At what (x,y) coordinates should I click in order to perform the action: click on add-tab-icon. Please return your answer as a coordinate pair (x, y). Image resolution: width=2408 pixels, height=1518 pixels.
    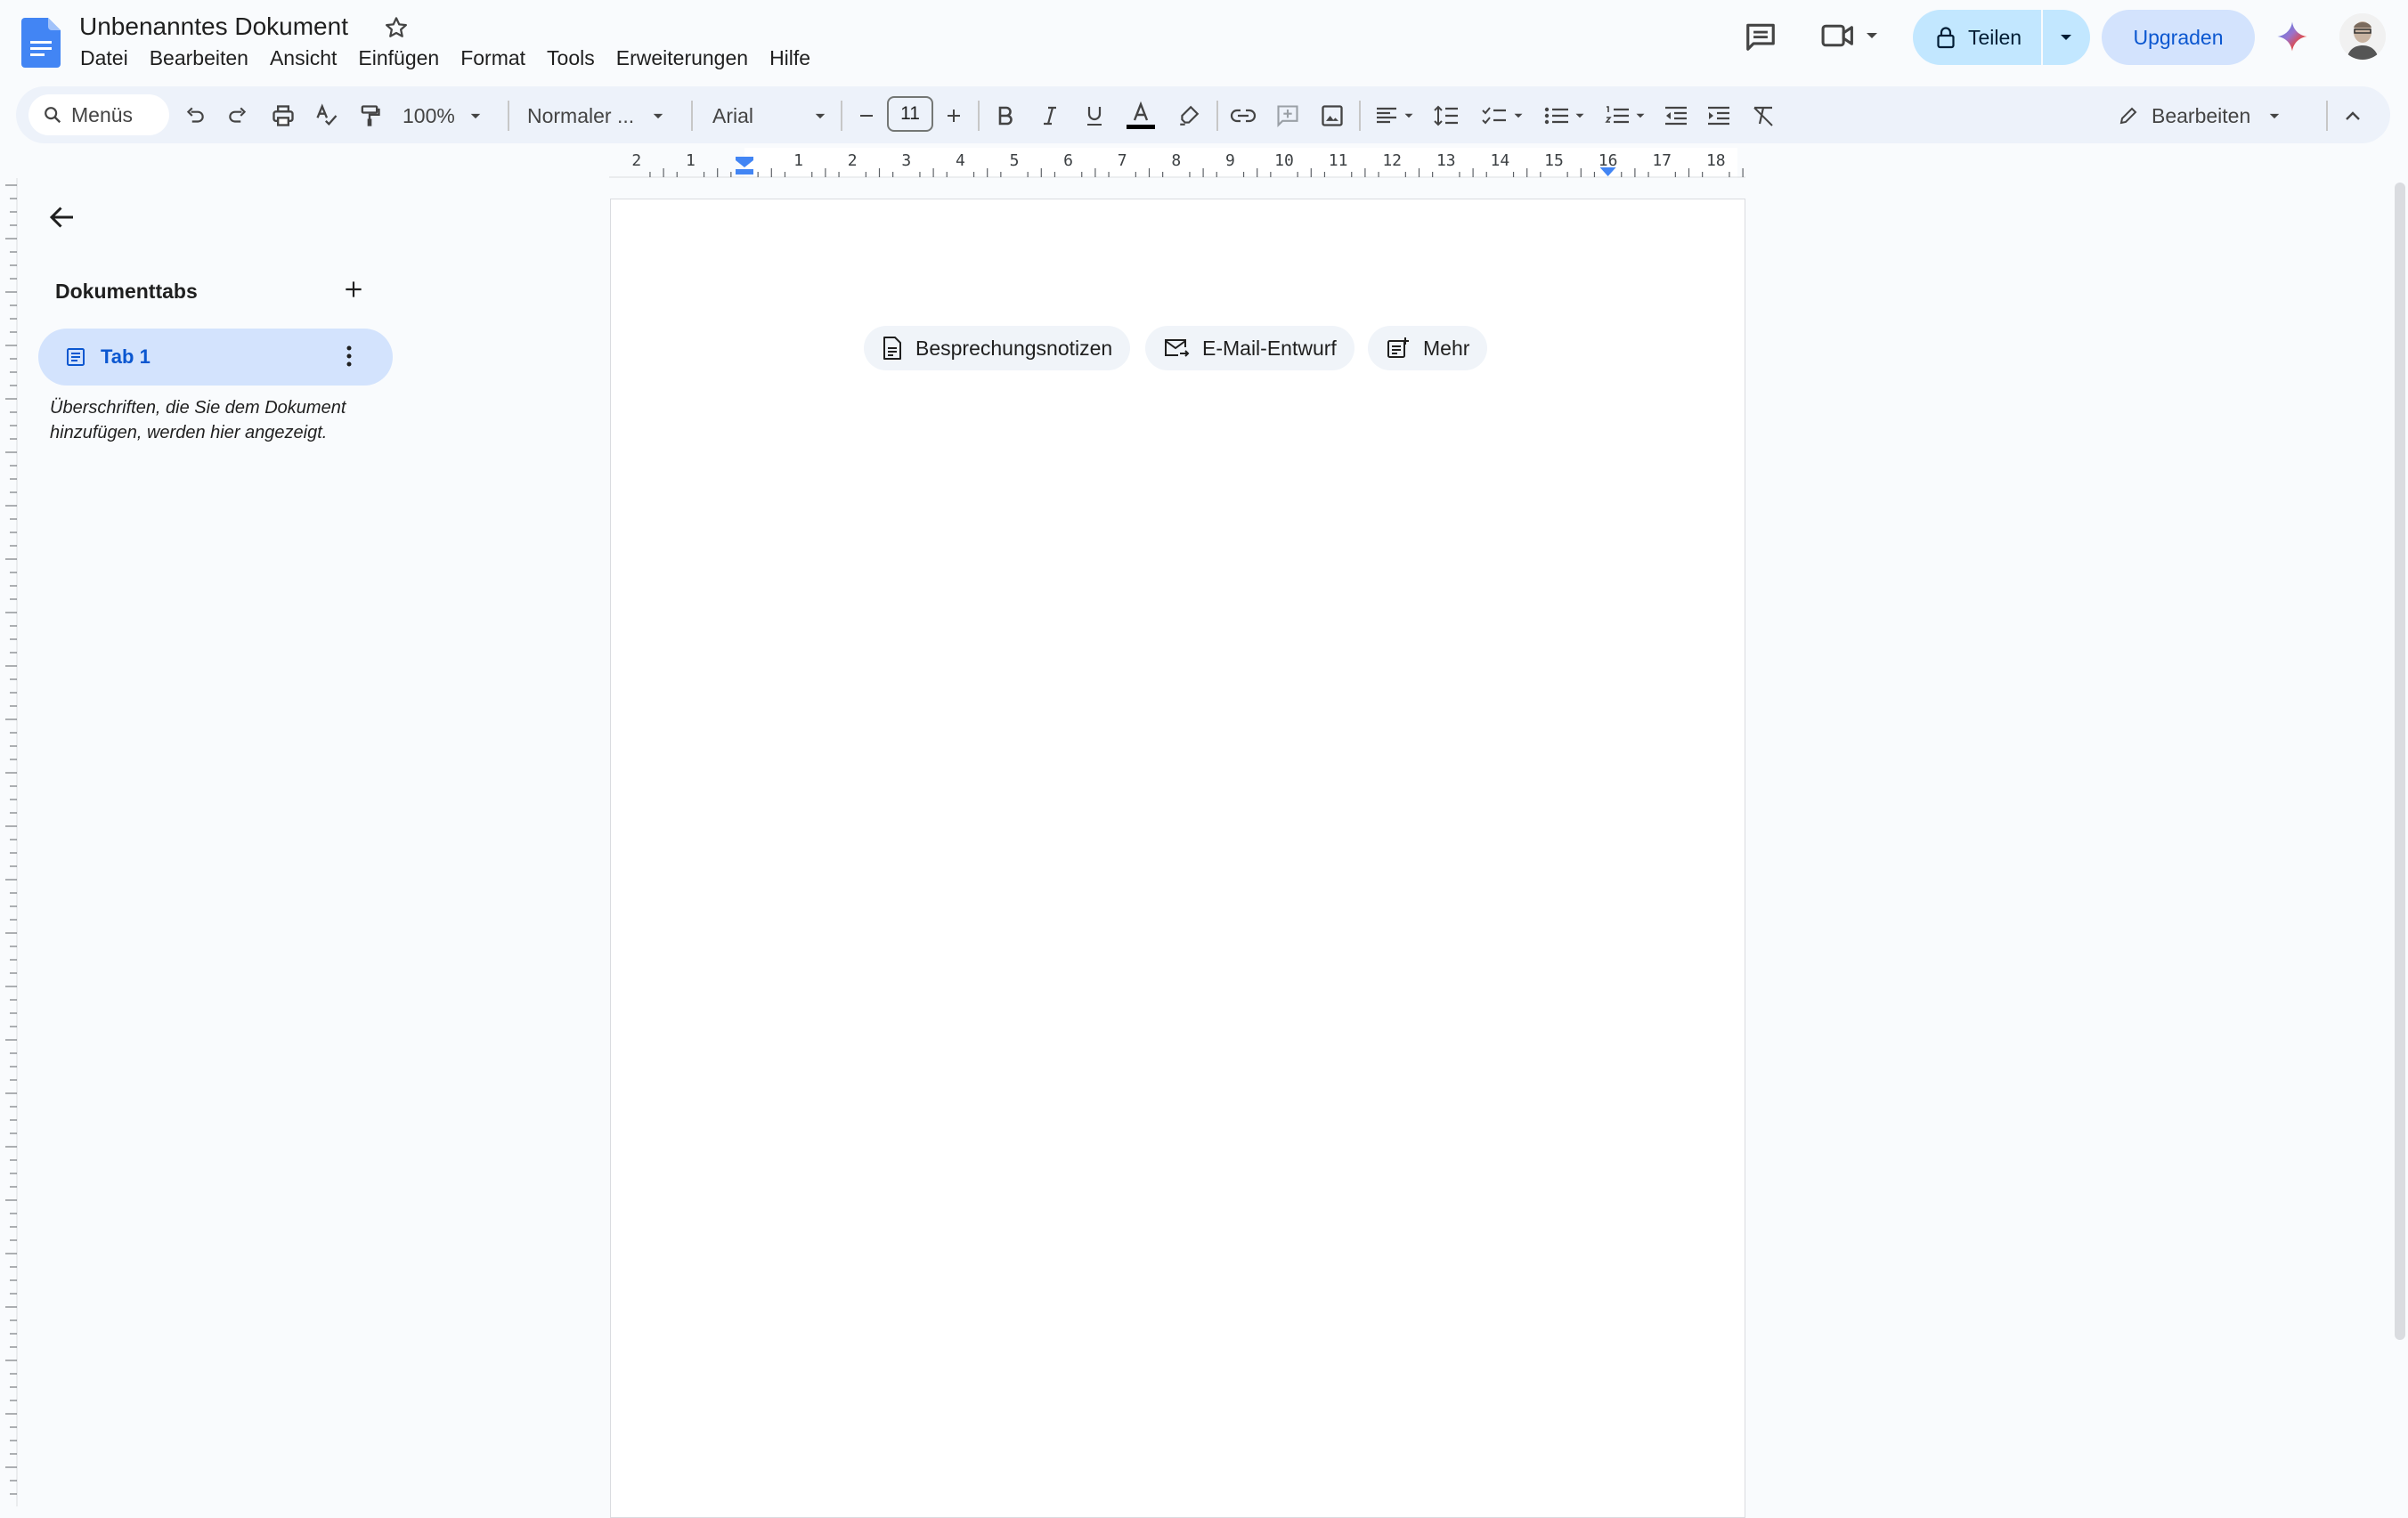
    Looking at the image, I should click on (353, 289).